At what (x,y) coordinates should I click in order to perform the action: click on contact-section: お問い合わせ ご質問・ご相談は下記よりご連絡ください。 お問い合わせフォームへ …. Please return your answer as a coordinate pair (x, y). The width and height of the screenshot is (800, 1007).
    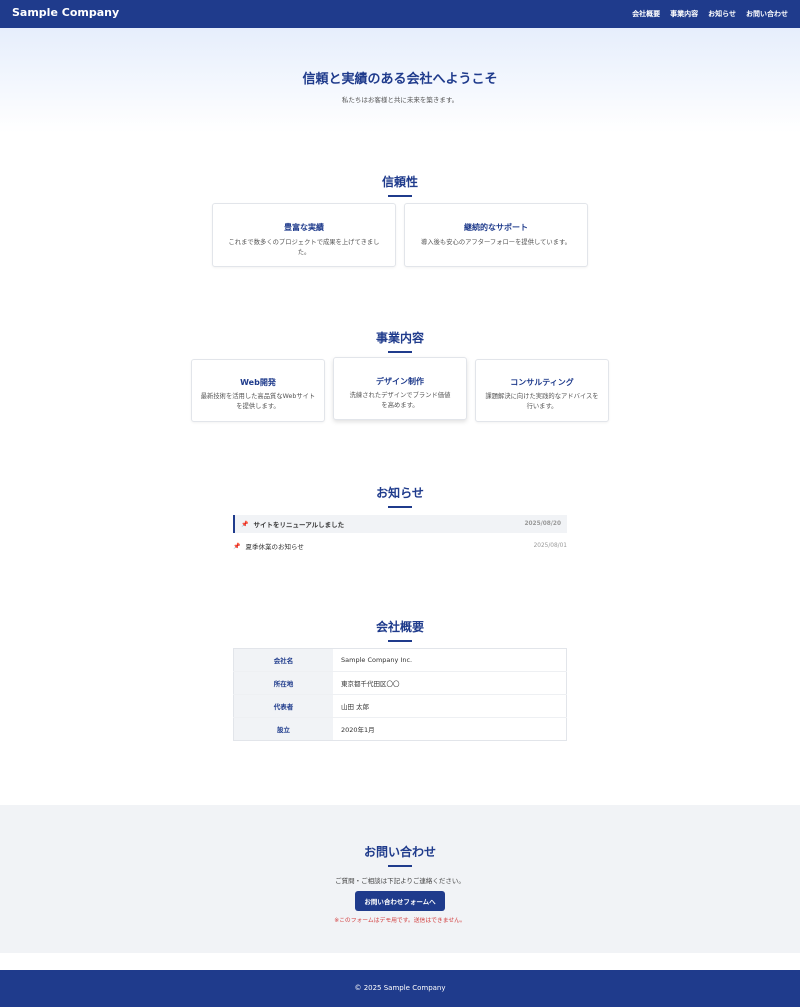
    Looking at the image, I should click on (400, 879).